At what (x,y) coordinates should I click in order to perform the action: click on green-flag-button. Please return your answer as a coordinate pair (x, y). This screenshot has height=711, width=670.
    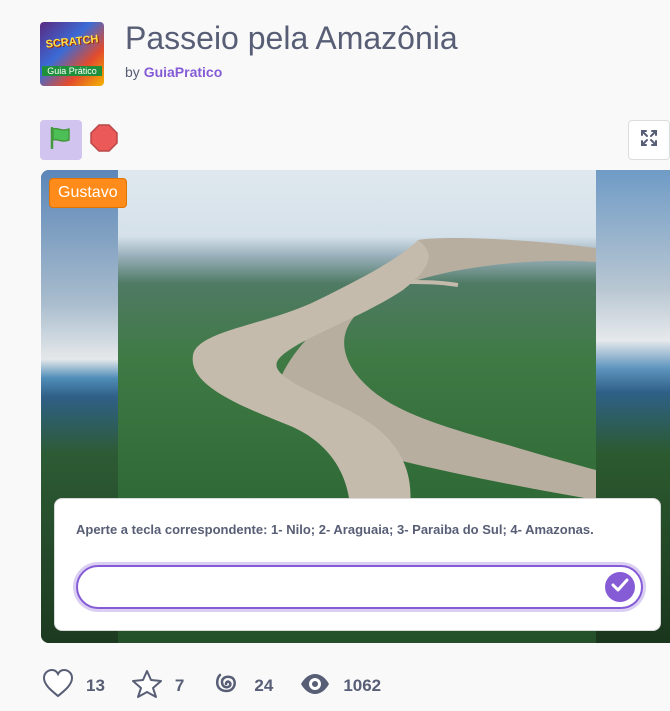
    Looking at the image, I should click on (61, 140).